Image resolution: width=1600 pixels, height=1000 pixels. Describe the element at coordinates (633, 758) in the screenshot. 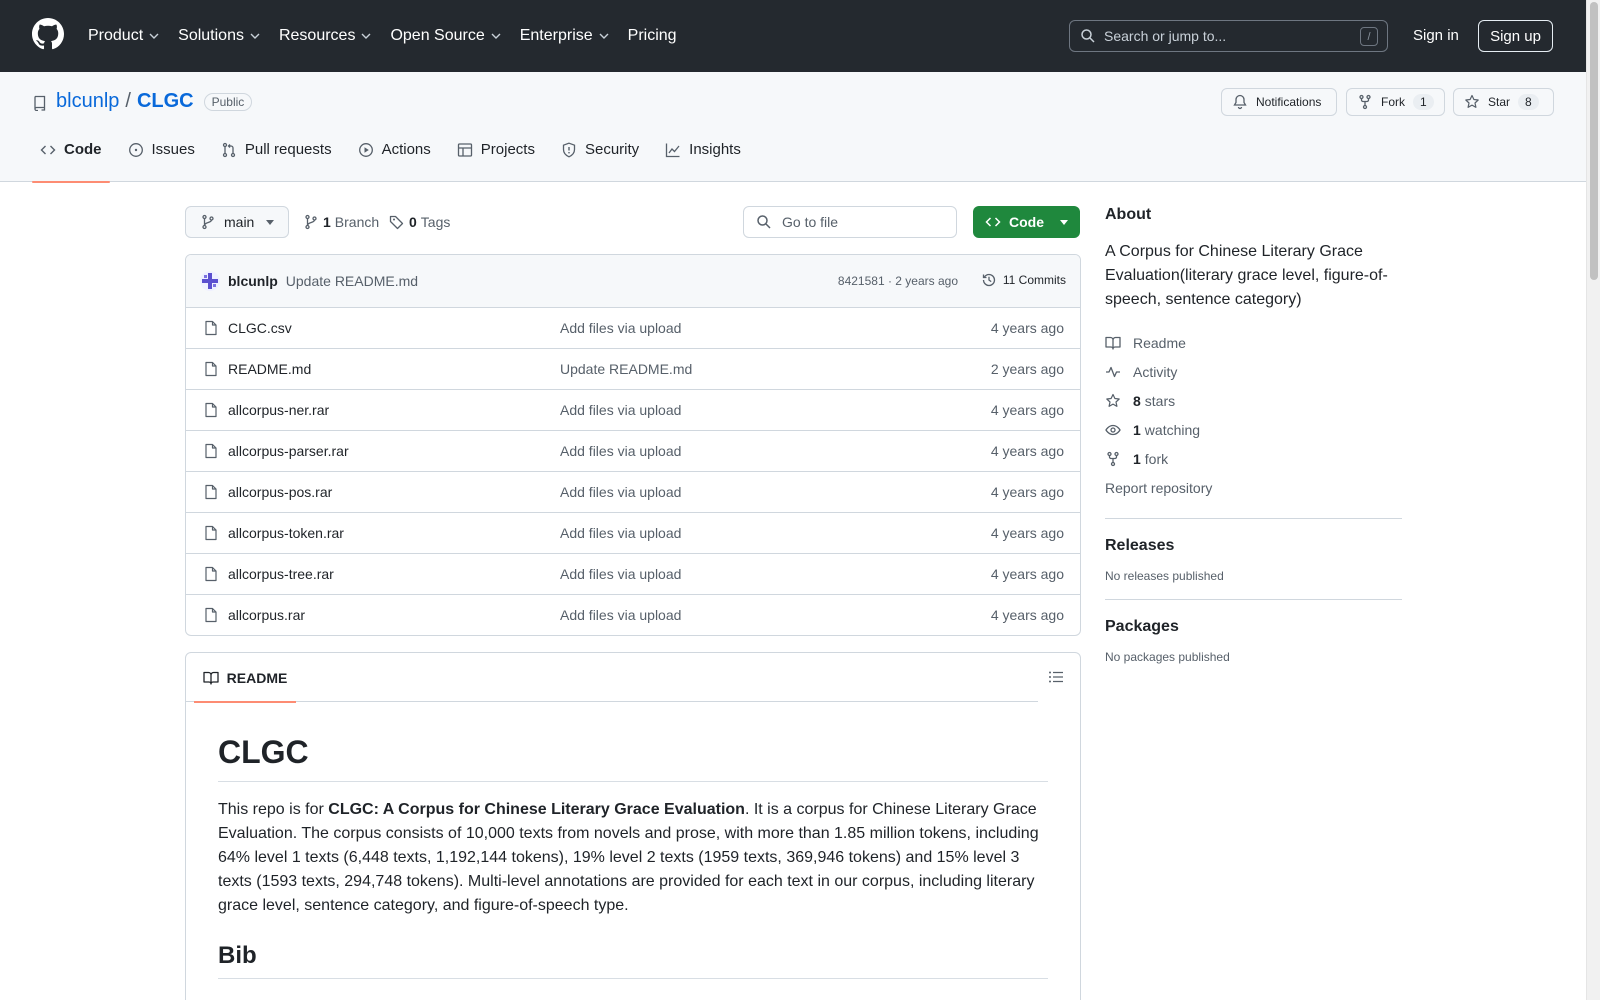

I see `readme-title: CLGC` at that location.